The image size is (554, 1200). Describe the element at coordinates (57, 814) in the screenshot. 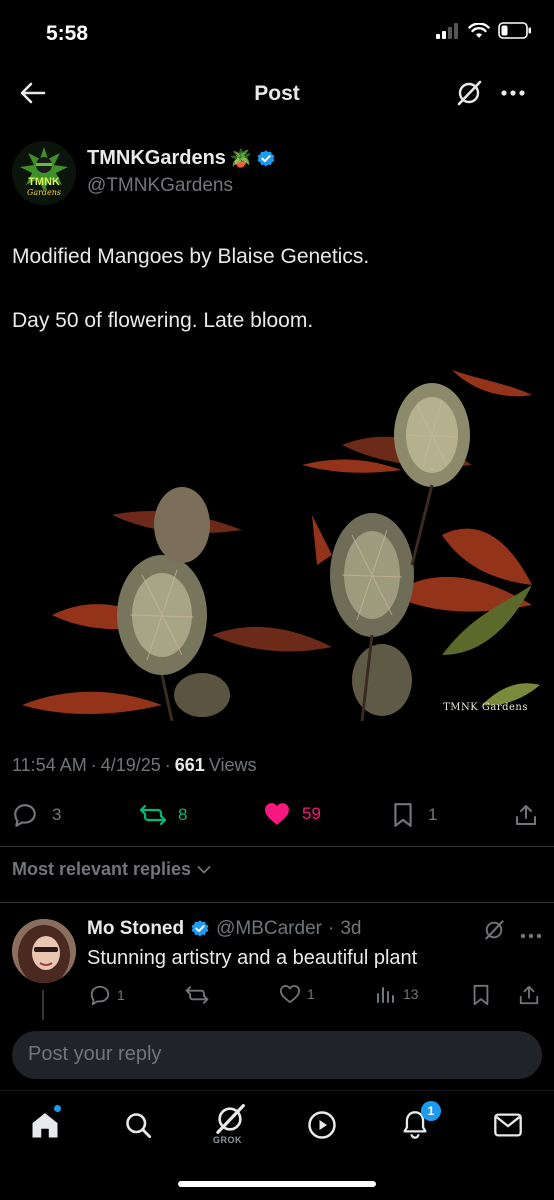

I see `reply-count: 3` at that location.